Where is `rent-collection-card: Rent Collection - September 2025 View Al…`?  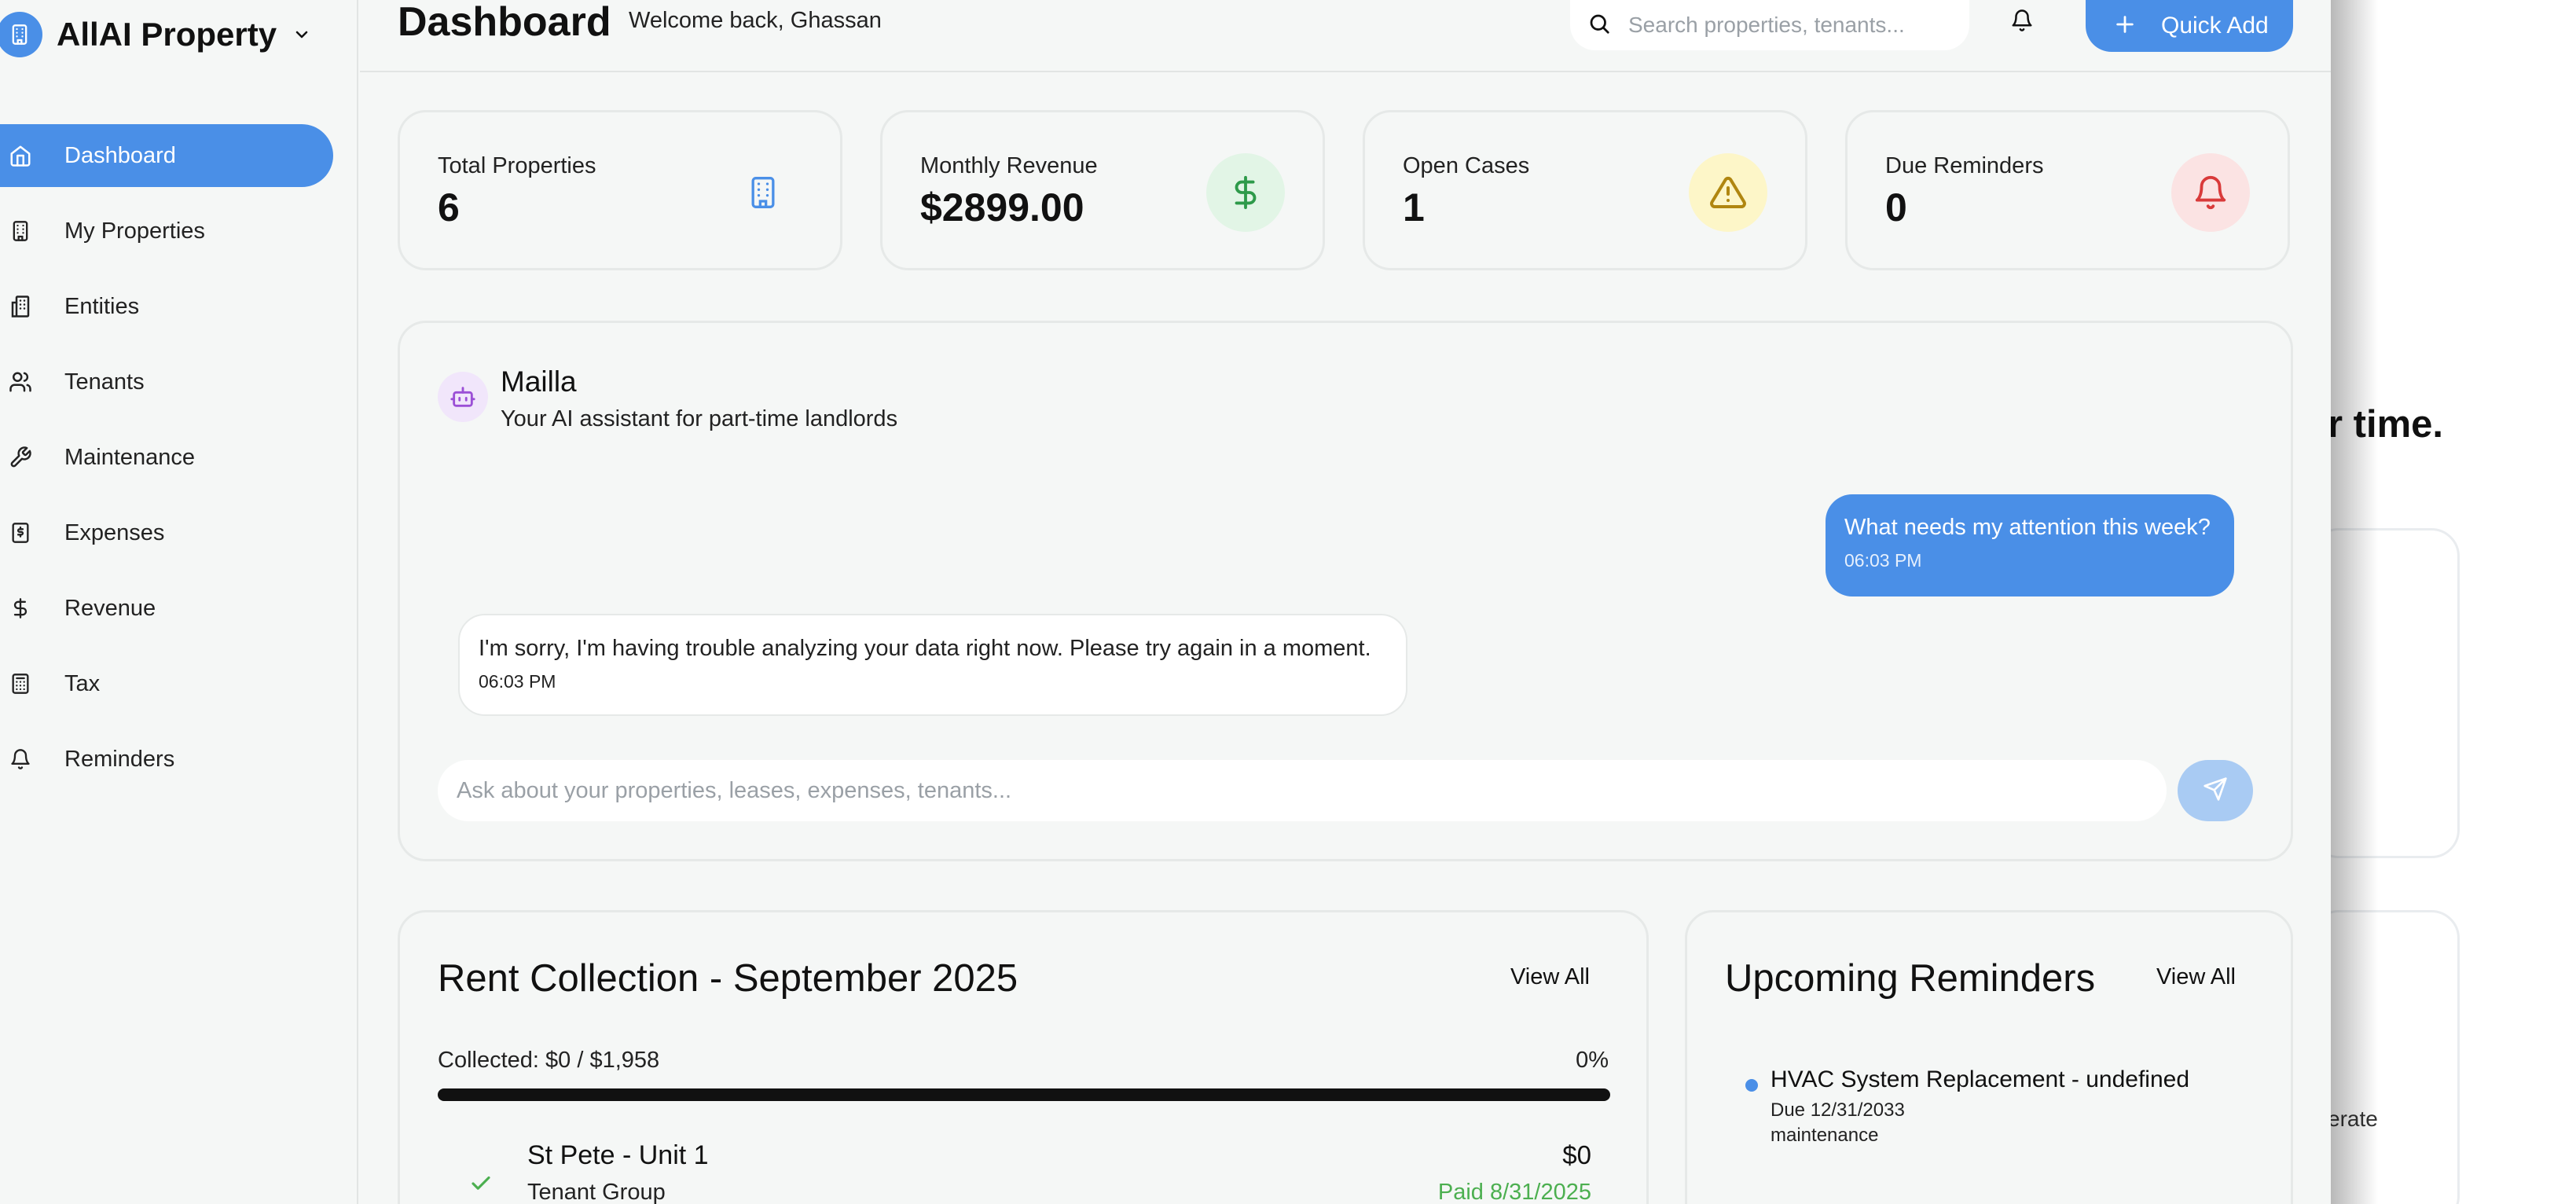 rent-collection-card: Rent Collection - September 2025 View Al… is located at coordinates (1023, 1057).